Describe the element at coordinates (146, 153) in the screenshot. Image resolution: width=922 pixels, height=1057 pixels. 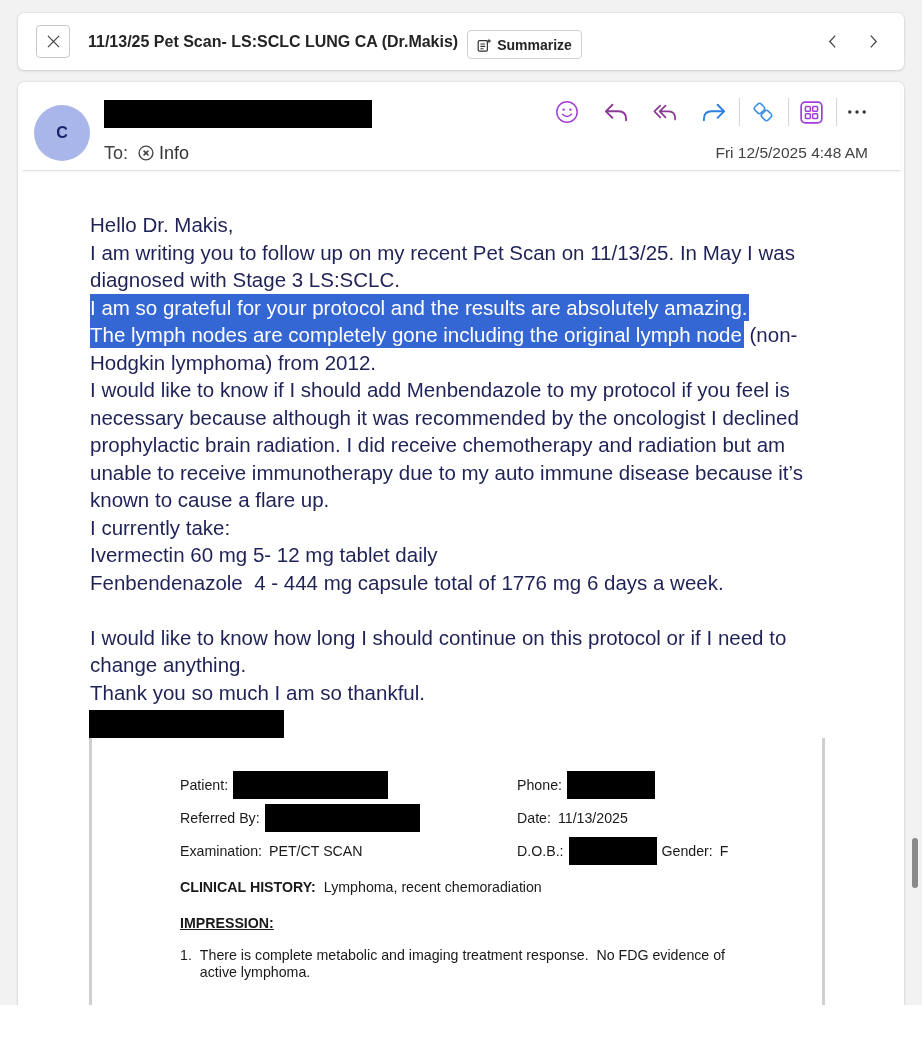
I see `x-circle-icon` at that location.